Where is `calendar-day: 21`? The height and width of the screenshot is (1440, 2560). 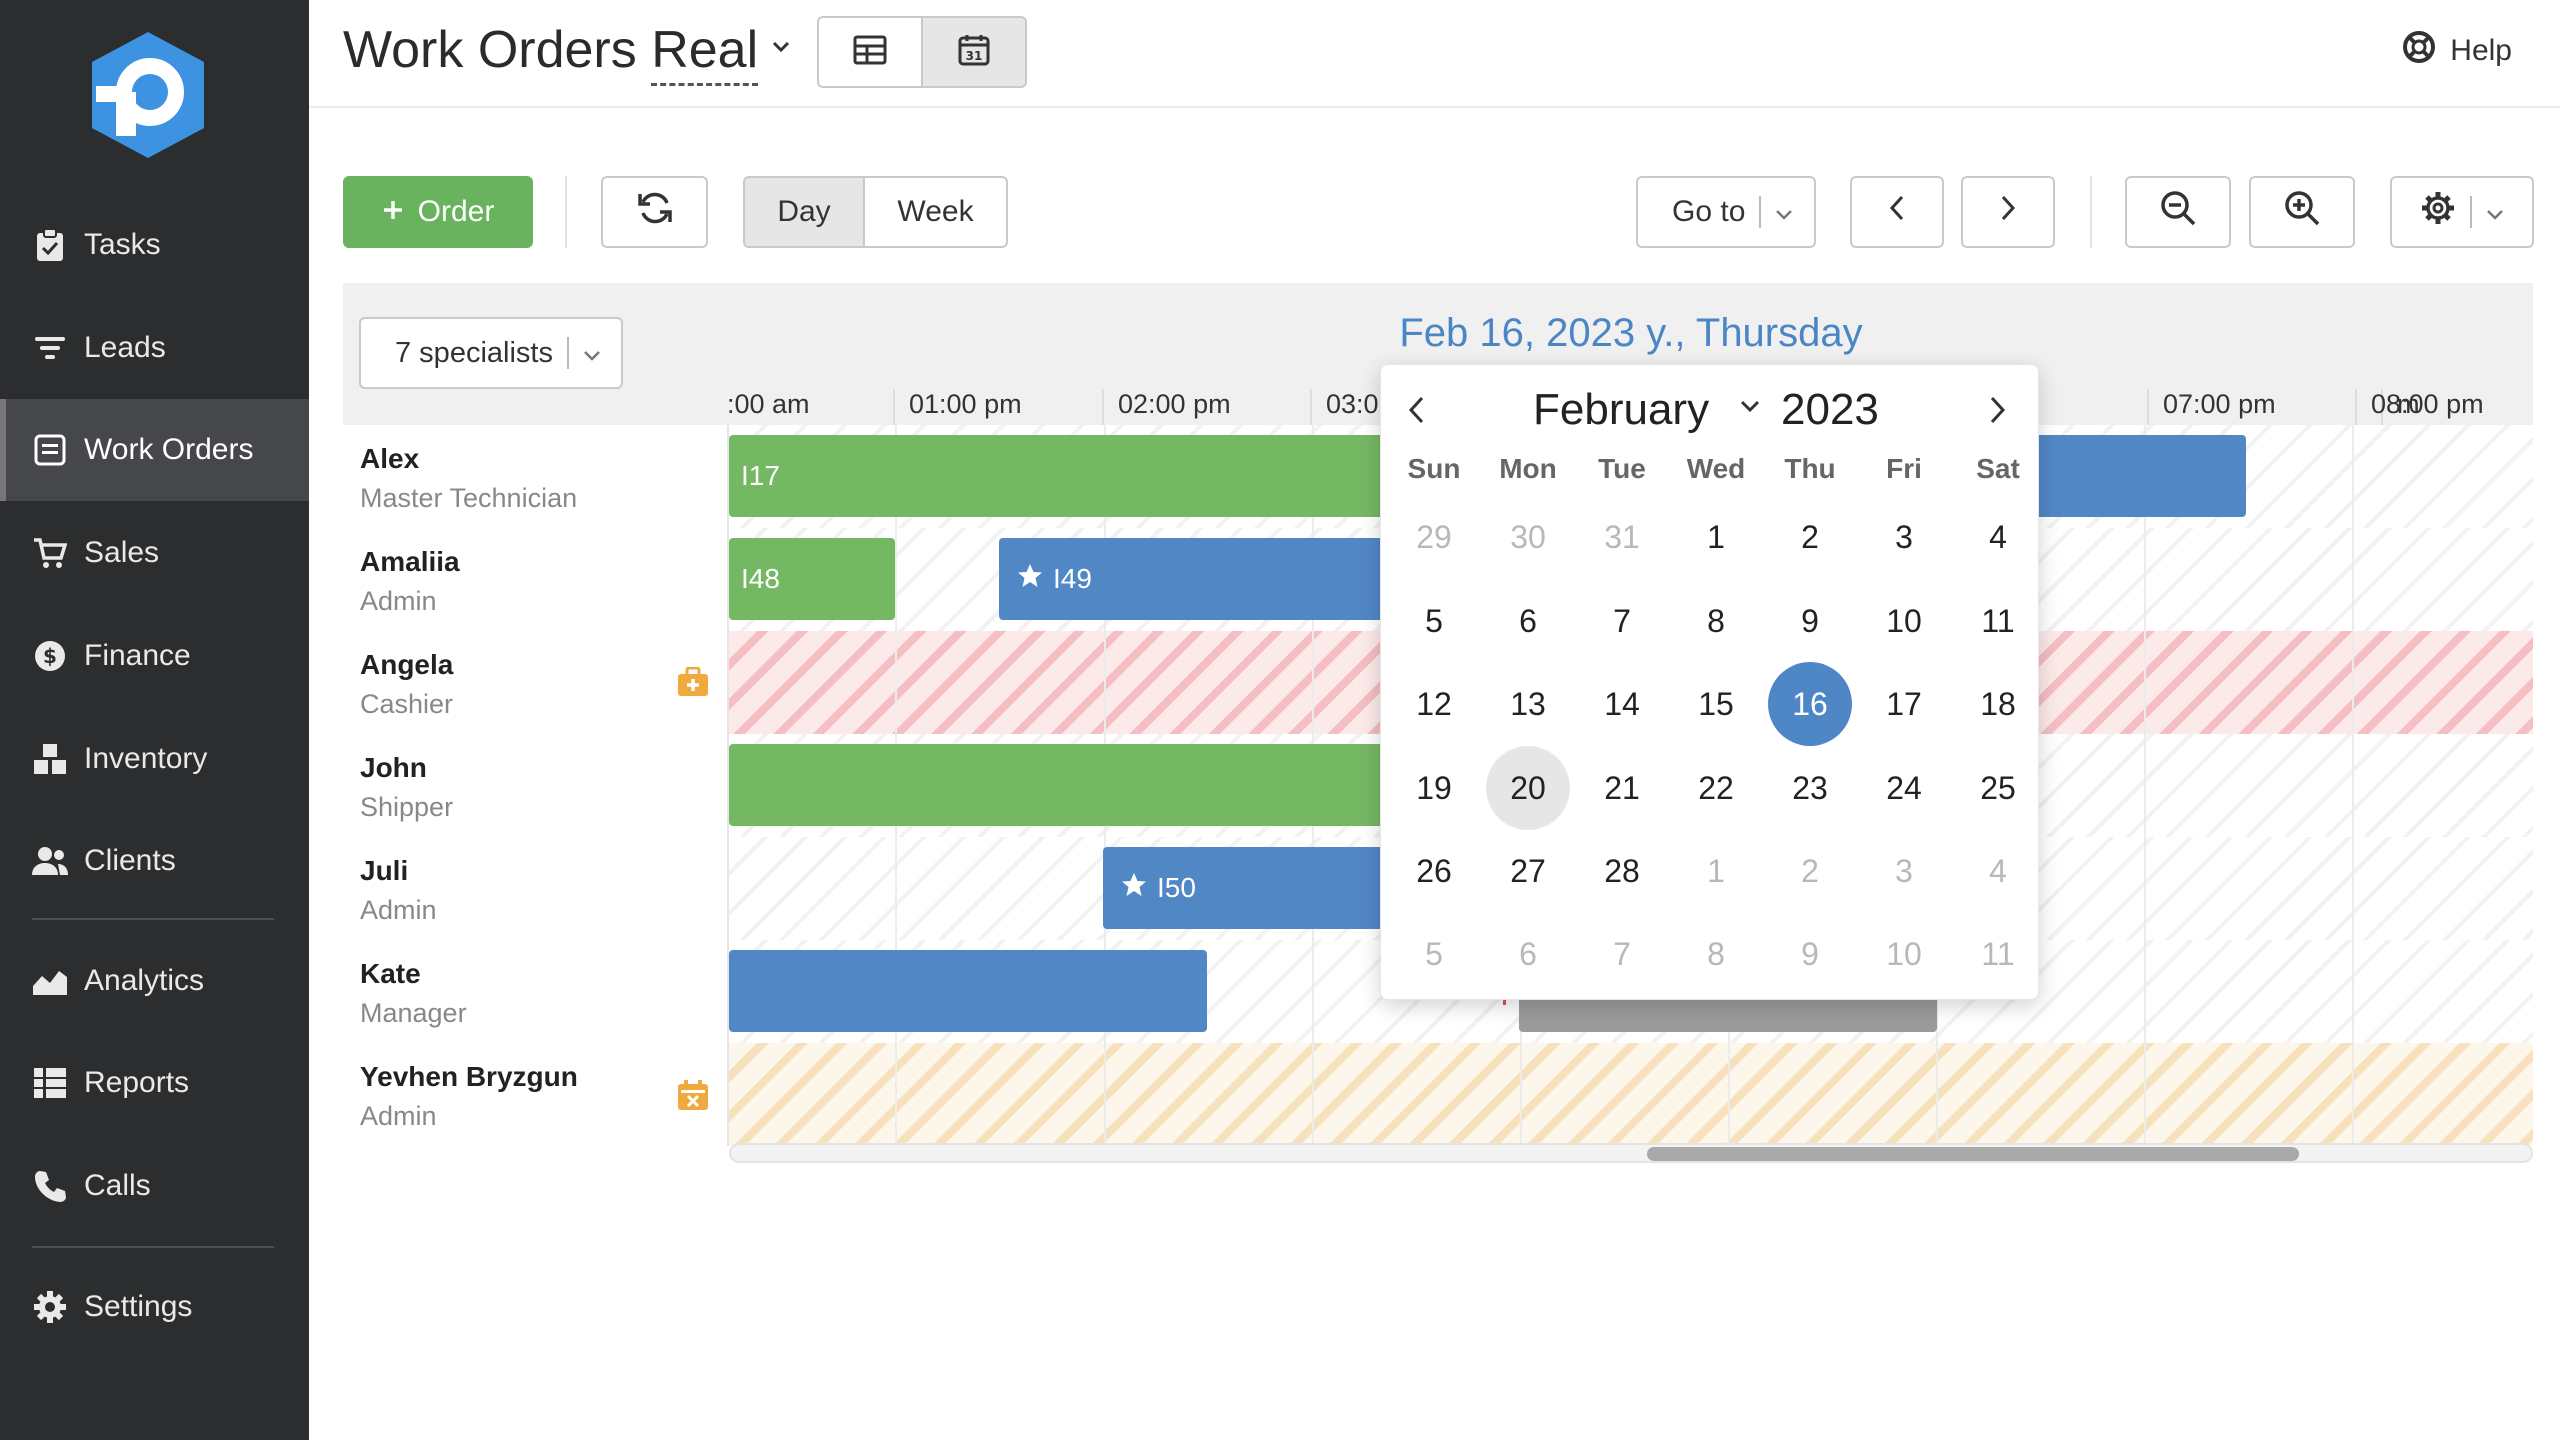
calendar-day: 21 is located at coordinates (1622, 788).